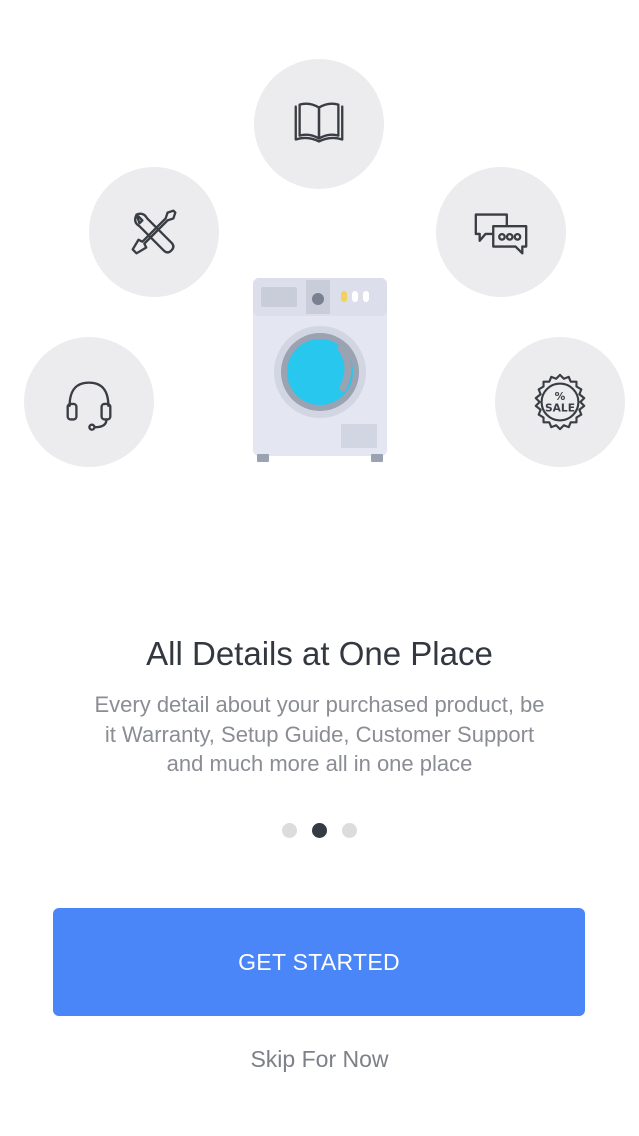 Image resolution: width=639 pixels, height=1136 pixels. I want to click on page-dot-2-active, so click(319, 830).